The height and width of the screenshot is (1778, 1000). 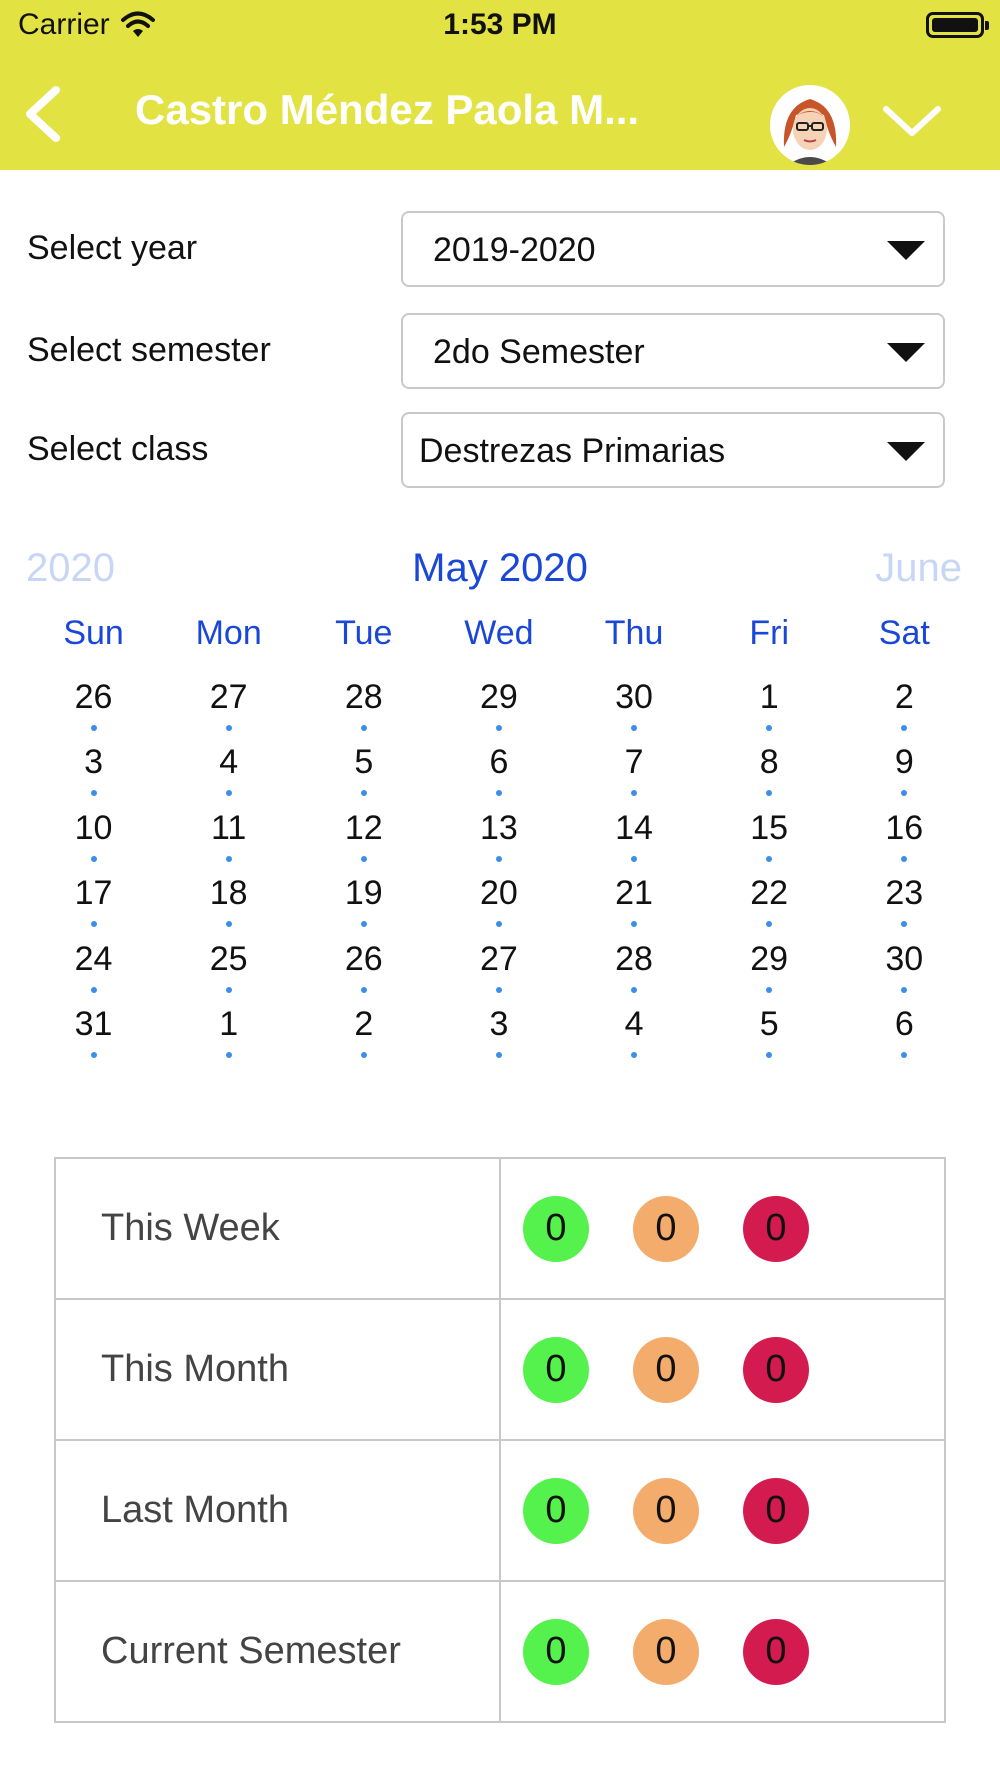 I want to click on semester-label: Select semester, so click(x=149, y=350).